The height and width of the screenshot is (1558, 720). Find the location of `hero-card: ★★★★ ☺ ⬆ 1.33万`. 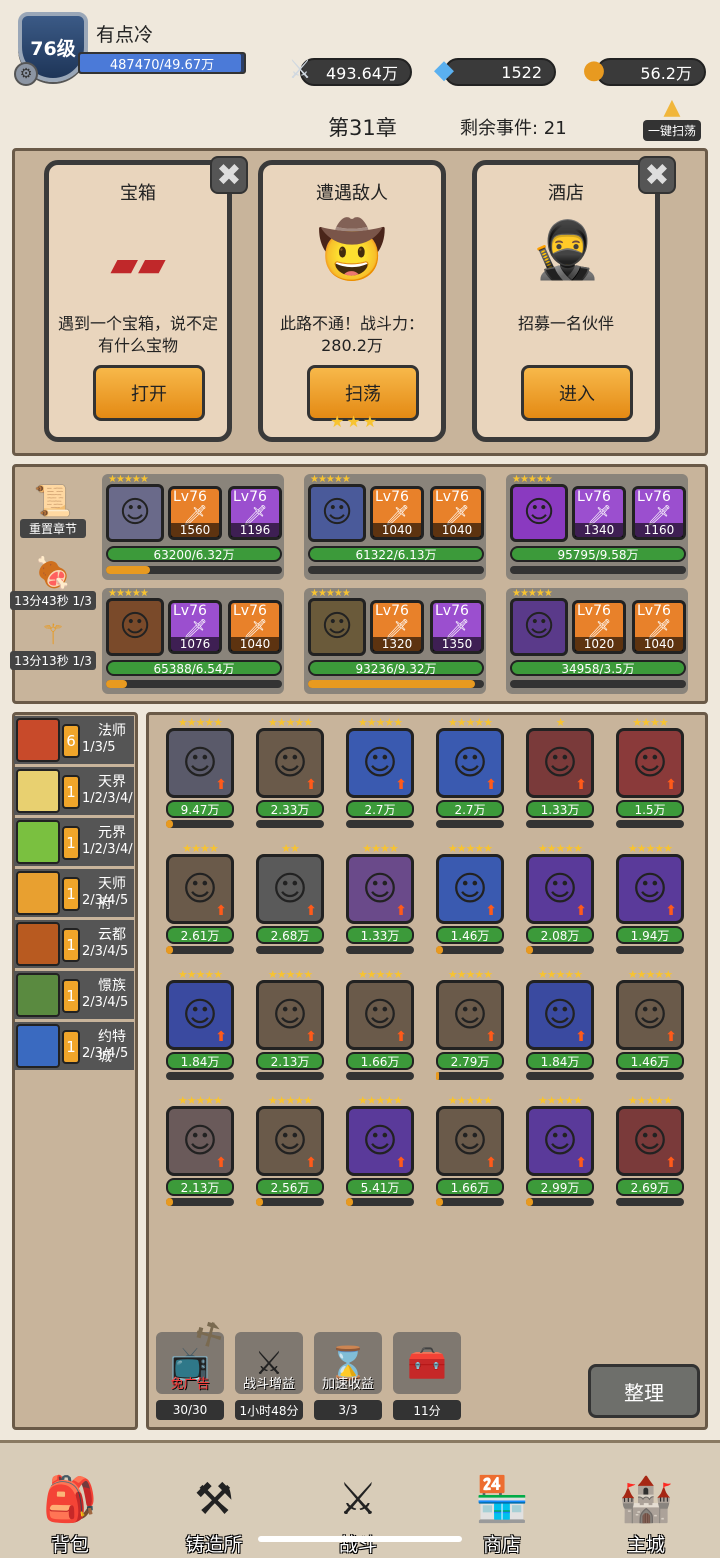

hero-card: ★★★★ ☺ ⬆ 1.33万 is located at coordinates (380, 899).